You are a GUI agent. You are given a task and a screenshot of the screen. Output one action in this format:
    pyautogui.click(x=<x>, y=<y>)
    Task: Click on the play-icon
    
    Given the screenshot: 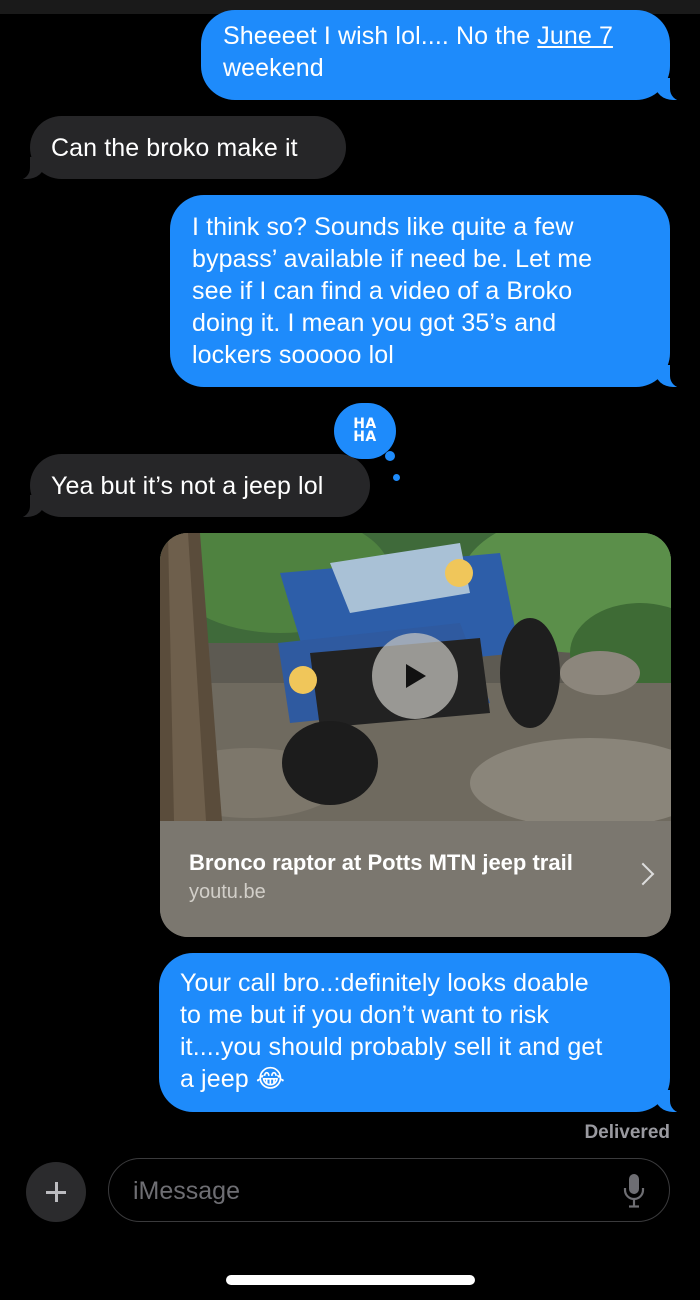 What is the action you would take?
    pyautogui.click(x=415, y=676)
    